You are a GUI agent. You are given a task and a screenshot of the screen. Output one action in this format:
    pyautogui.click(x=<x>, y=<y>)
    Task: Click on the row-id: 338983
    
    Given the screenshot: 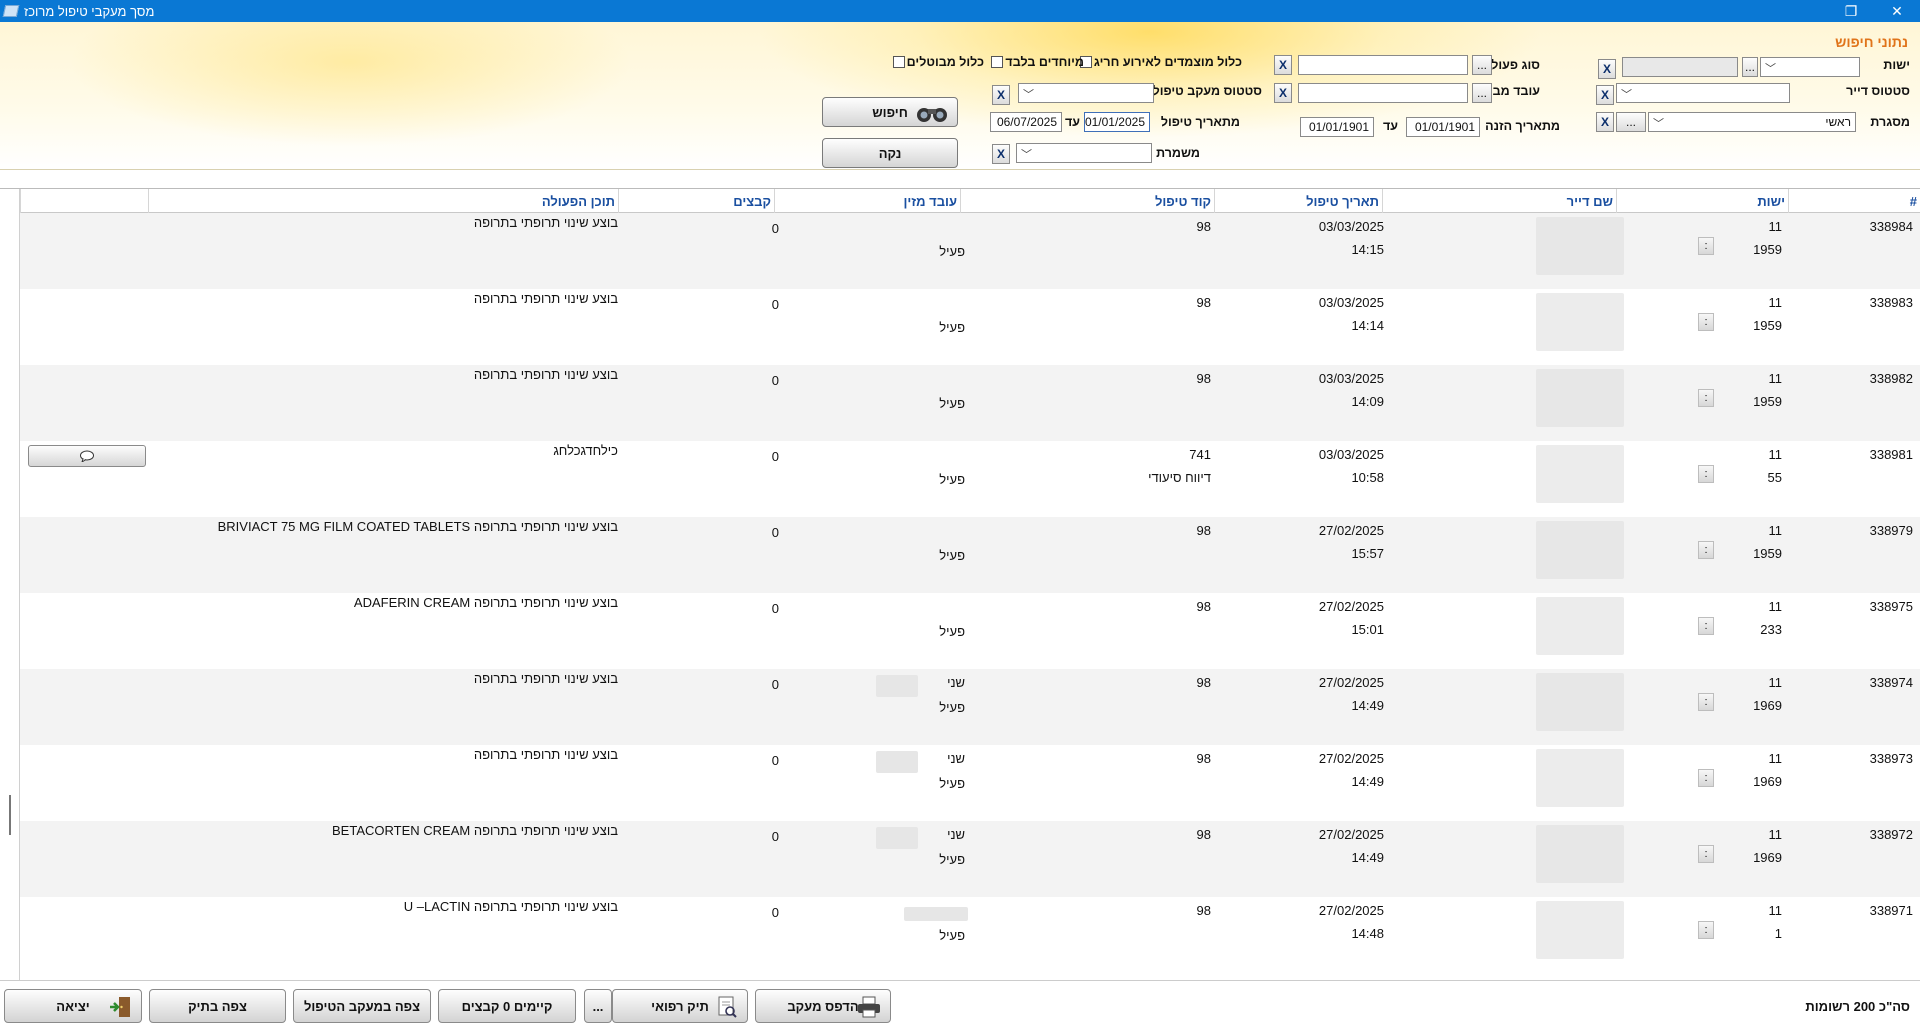 What is the action you would take?
    pyautogui.click(x=1891, y=302)
    